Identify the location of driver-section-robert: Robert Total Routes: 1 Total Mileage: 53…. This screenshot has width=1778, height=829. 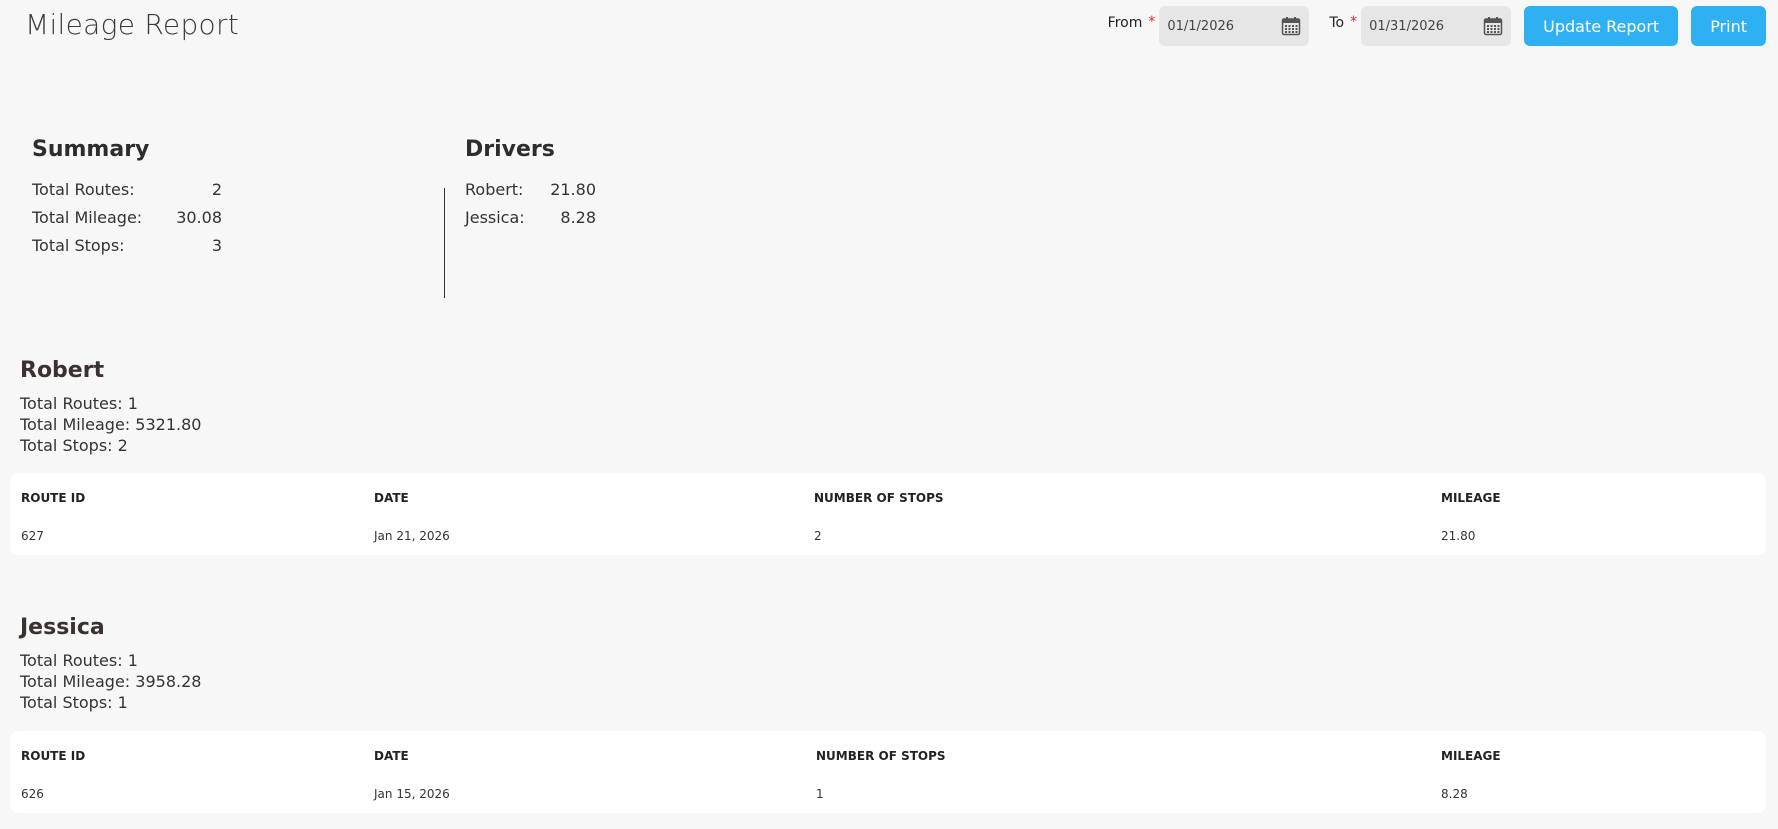
(110, 407).